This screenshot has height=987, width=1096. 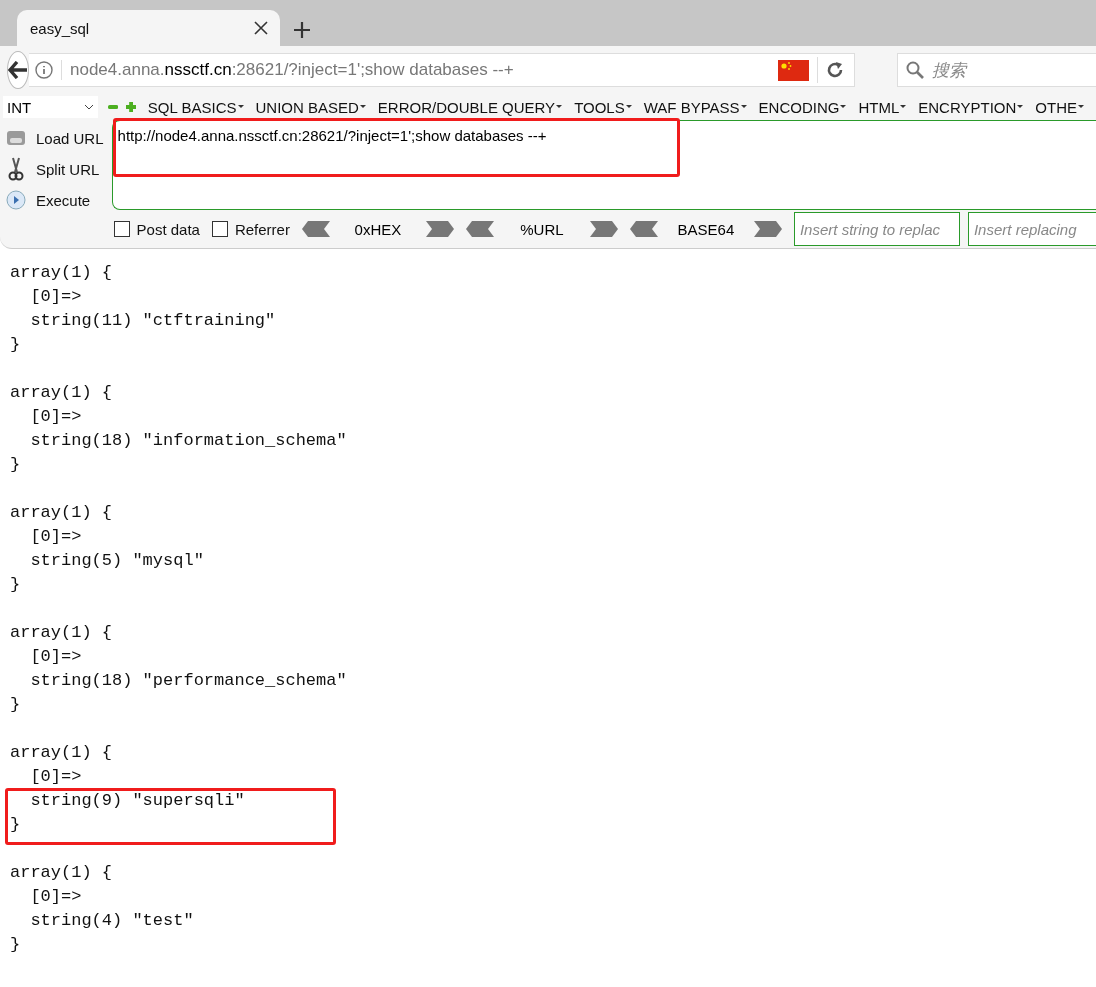 I want to click on plus-icon, so click(x=302, y=30).